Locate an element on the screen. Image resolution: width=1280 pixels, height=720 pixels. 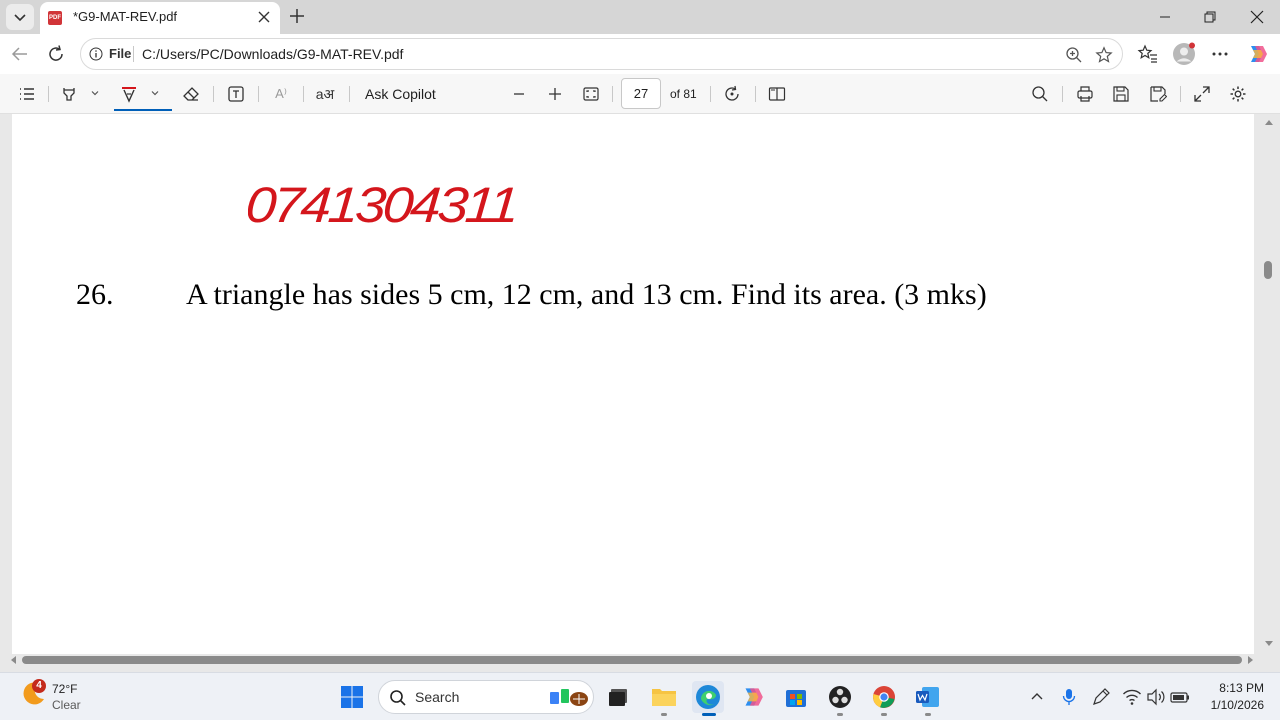
settings-more-button is located at coordinates (1220, 54).